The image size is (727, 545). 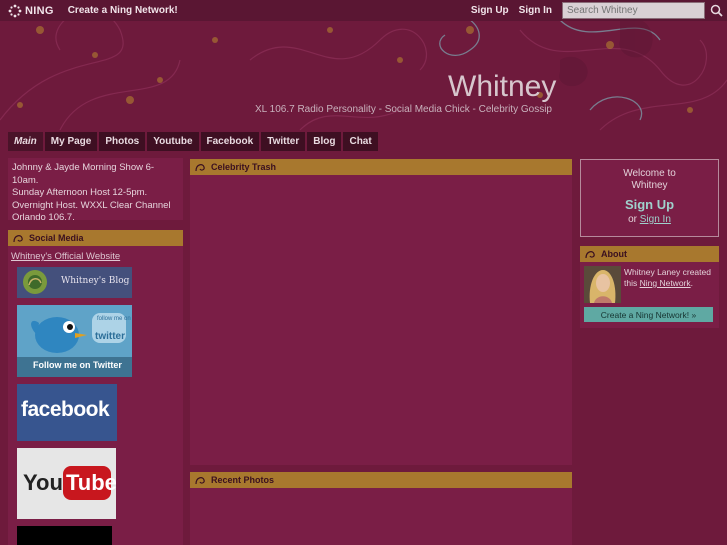 What do you see at coordinates (91, 482) in the screenshot?
I see `youtube-tube-text: Tube` at bounding box center [91, 482].